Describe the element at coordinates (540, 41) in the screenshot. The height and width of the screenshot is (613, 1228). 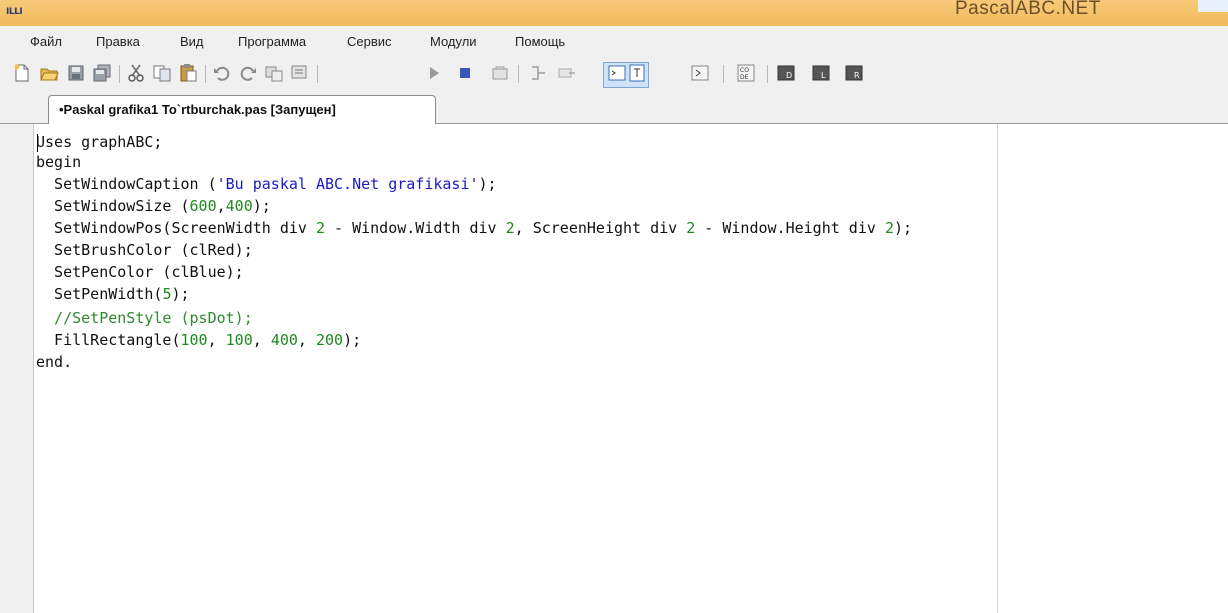
I see `menu-help: Помощь` at that location.